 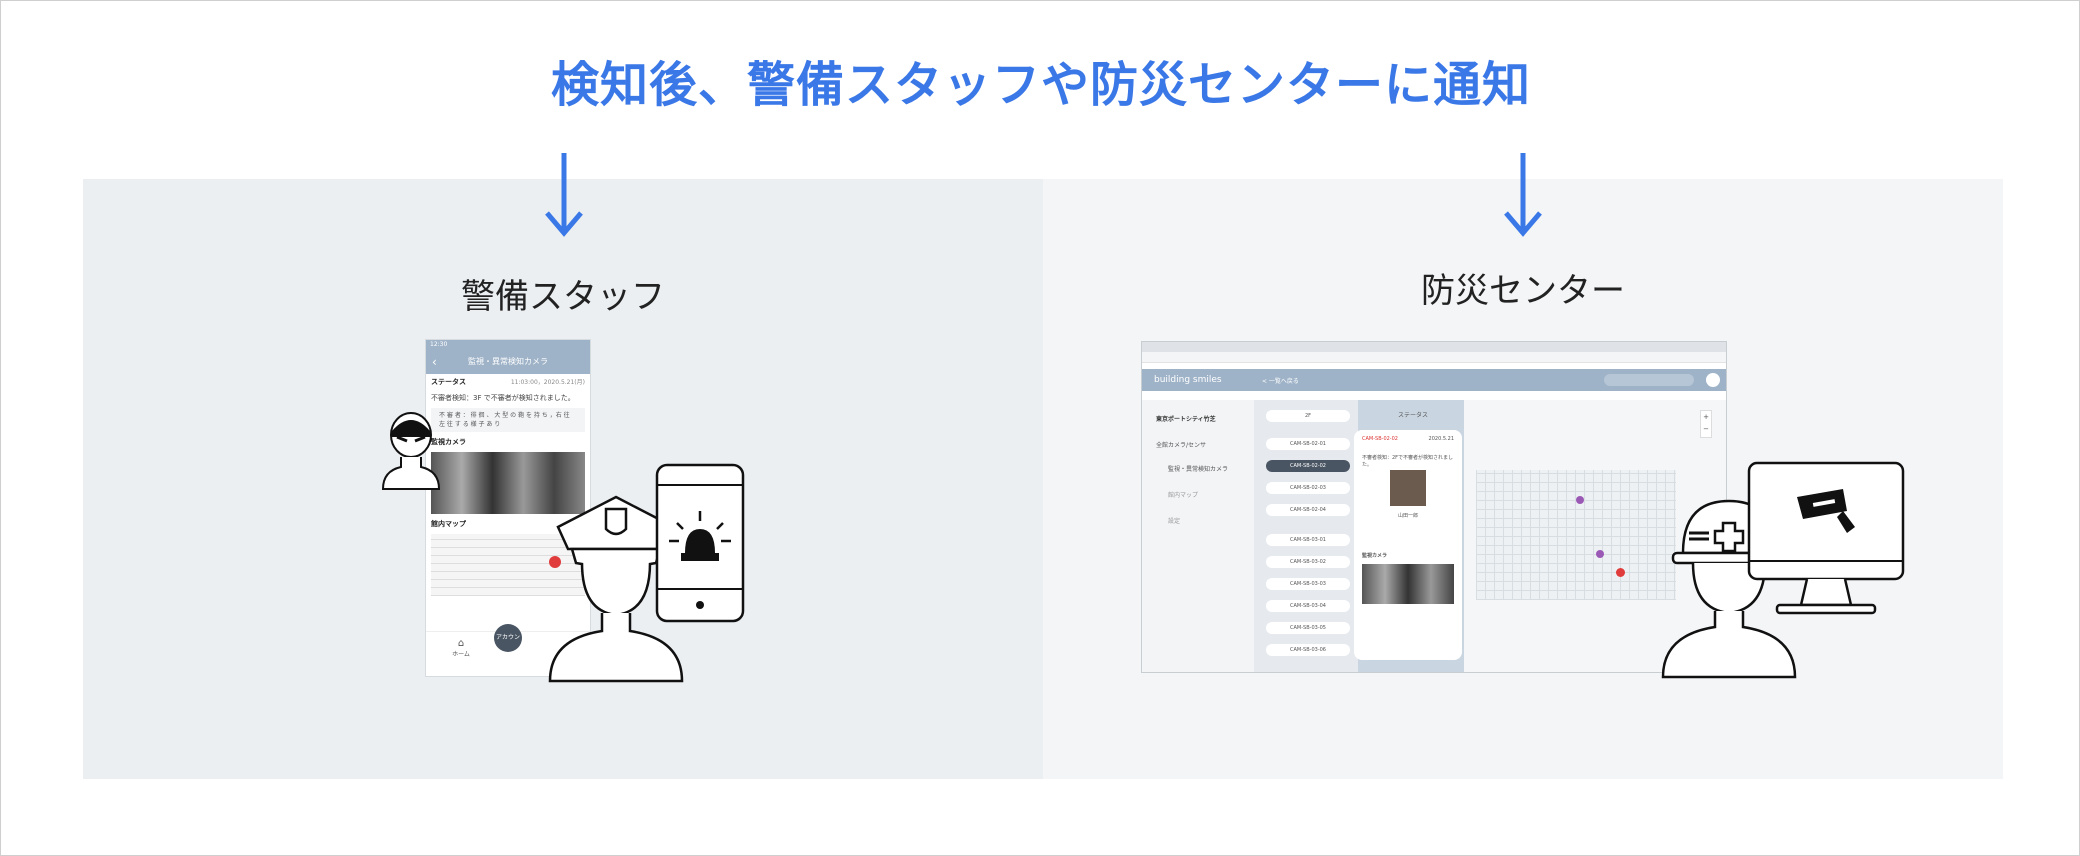 I want to click on app-header: ‹ 監視・異常検知カメラ, so click(x=508, y=362).